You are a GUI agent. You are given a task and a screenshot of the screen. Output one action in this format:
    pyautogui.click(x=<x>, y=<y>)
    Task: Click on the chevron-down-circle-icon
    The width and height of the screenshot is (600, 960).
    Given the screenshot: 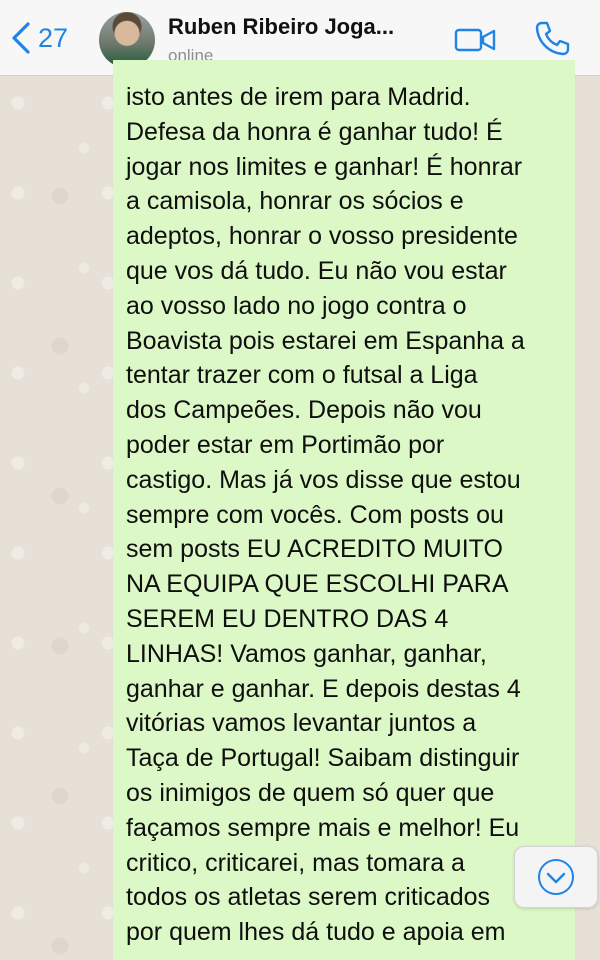 What is the action you would take?
    pyautogui.click(x=556, y=877)
    